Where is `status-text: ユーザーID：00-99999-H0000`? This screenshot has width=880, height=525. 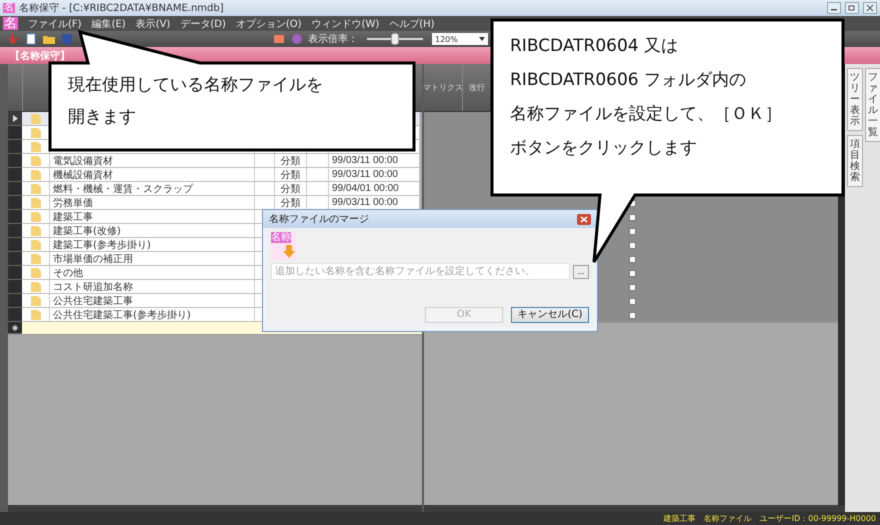 status-text: ユーザーID：00-99999-H0000 is located at coordinates (818, 518).